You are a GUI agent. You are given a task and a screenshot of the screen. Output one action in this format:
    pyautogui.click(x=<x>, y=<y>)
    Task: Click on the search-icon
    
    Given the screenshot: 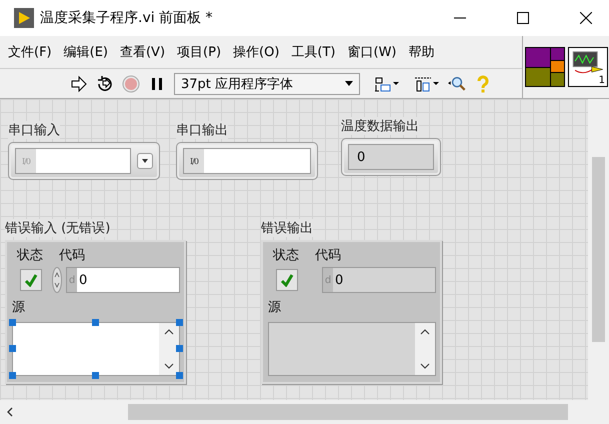 What is the action you would take?
    pyautogui.click(x=457, y=83)
    